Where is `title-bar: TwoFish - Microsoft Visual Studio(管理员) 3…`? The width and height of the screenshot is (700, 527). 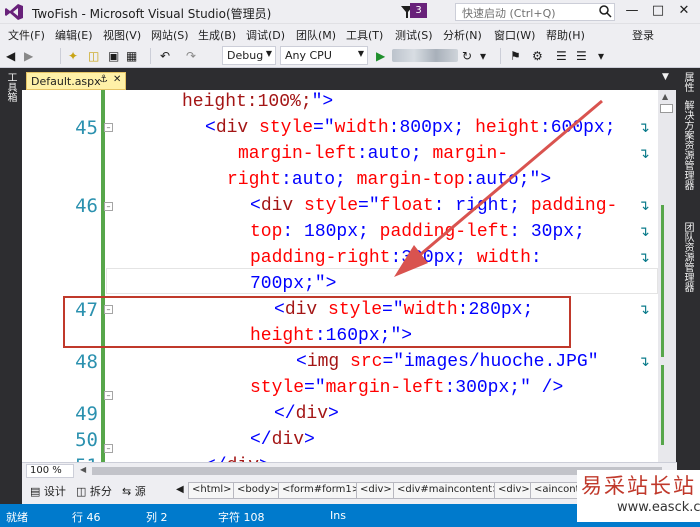
title-bar: TwoFish - Microsoft Visual Studio(管理员) 3… is located at coordinates (350, 12).